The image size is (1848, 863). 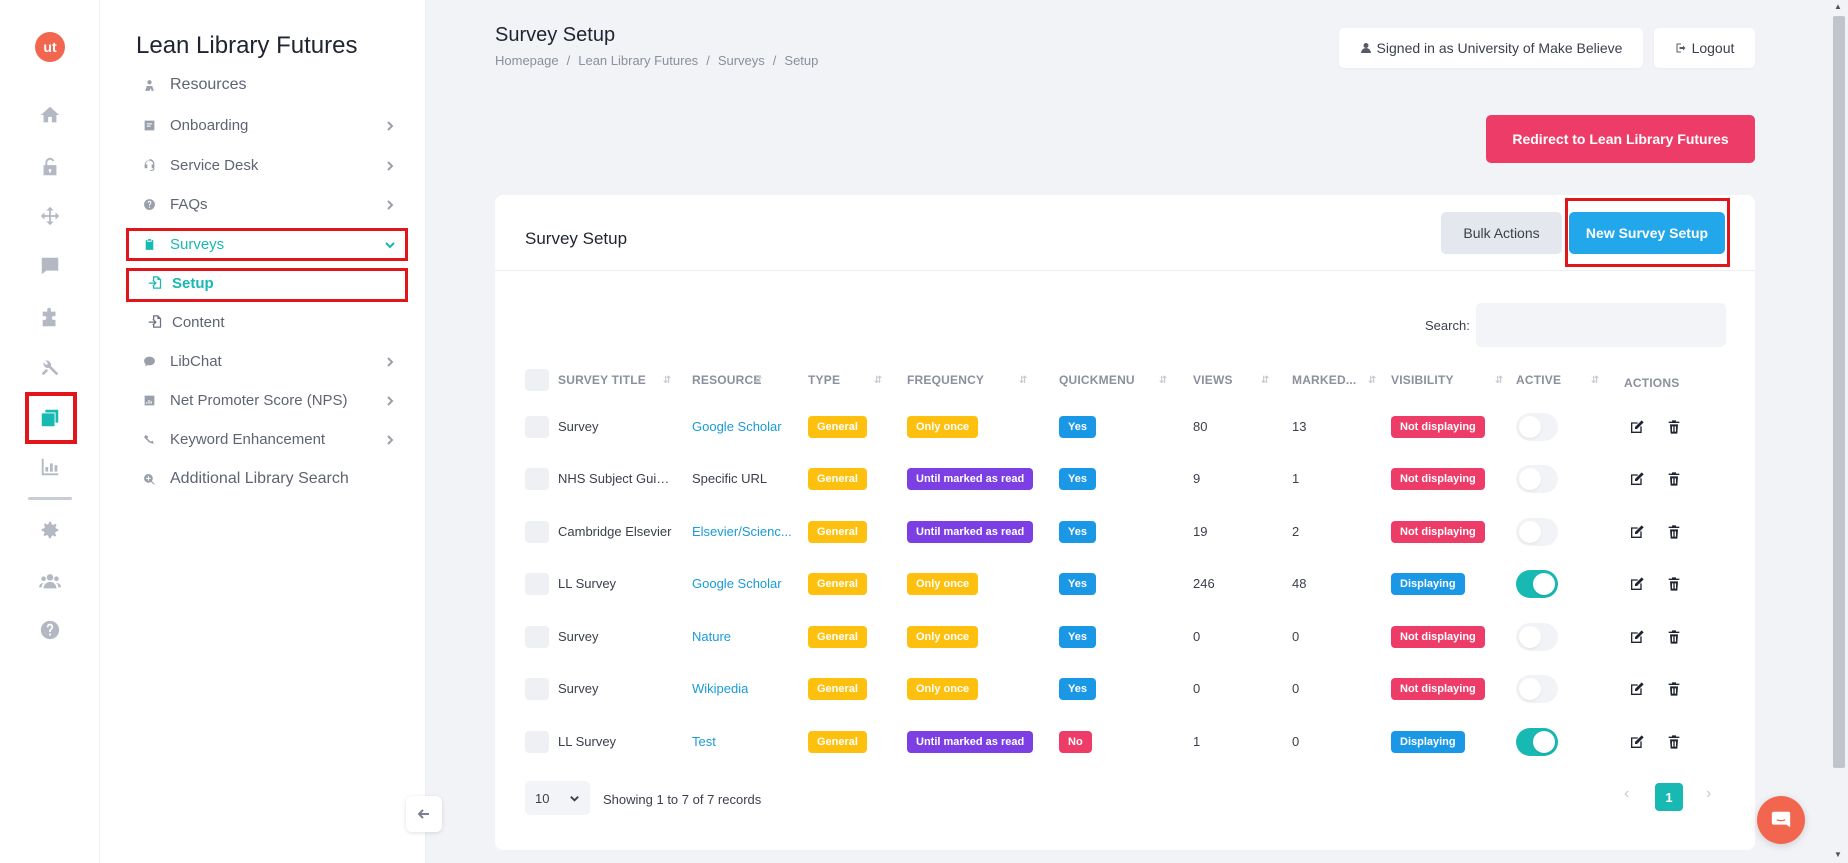 I want to click on home-icon, so click(x=50, y=115).